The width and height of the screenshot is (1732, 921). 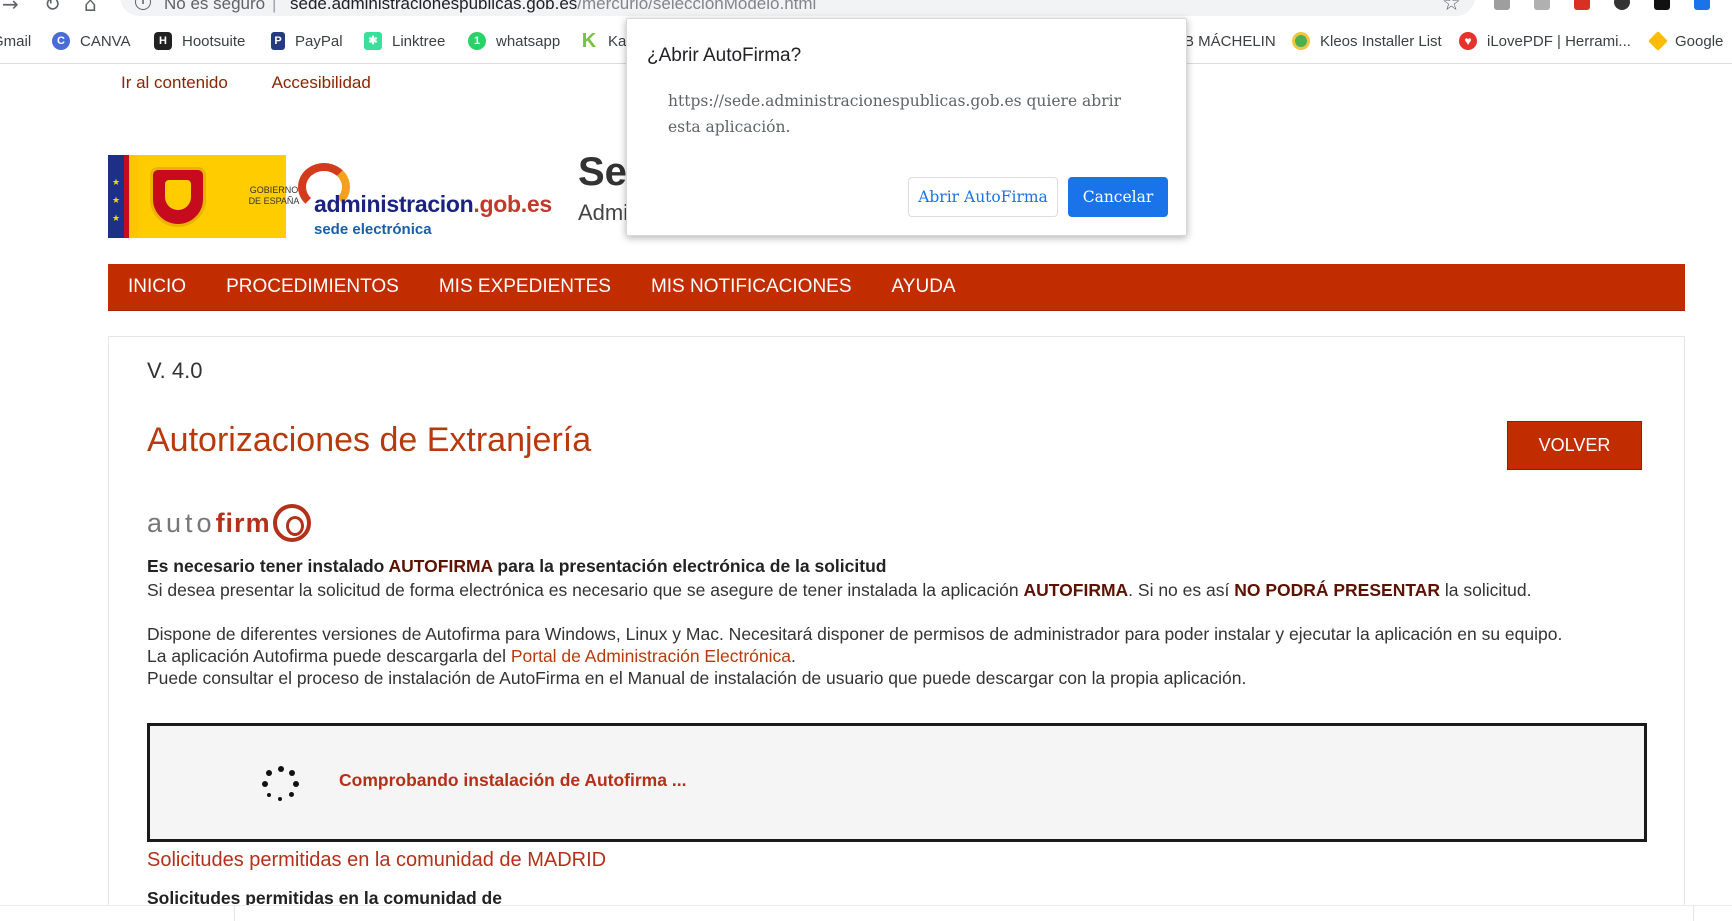 I want to click on bookmark-kleos: Kleos Installer List, so click(x=1367, y=41).